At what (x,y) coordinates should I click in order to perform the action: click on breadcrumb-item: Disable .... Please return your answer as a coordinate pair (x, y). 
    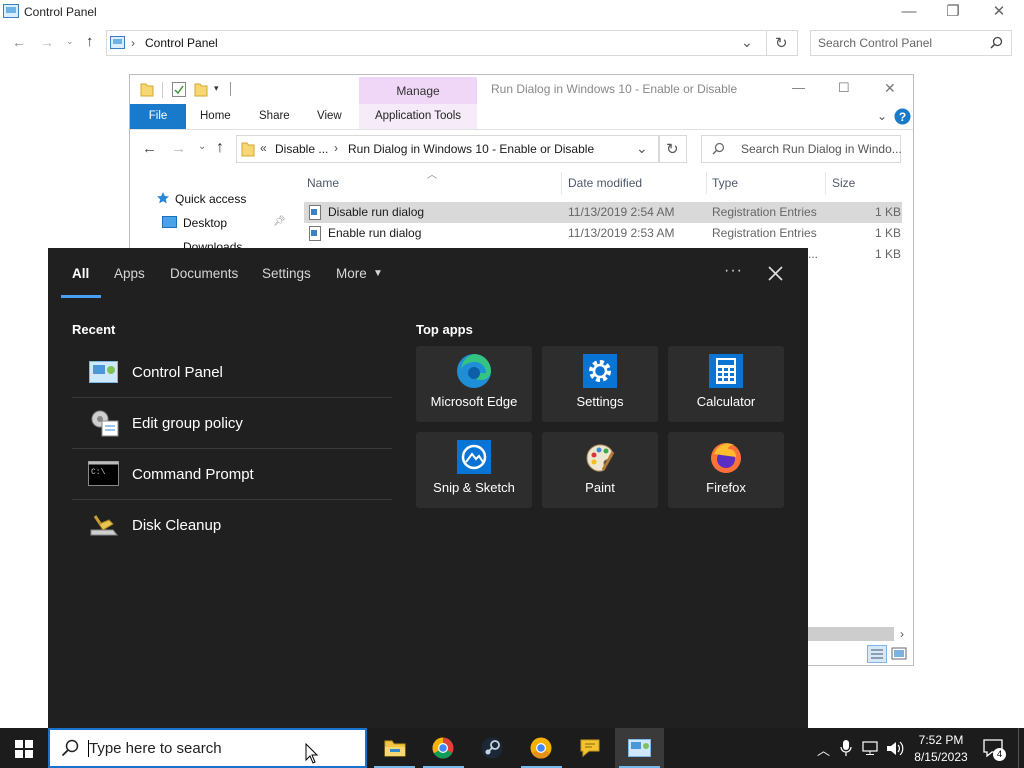
    Looking at the image, I should click on (301, 149).